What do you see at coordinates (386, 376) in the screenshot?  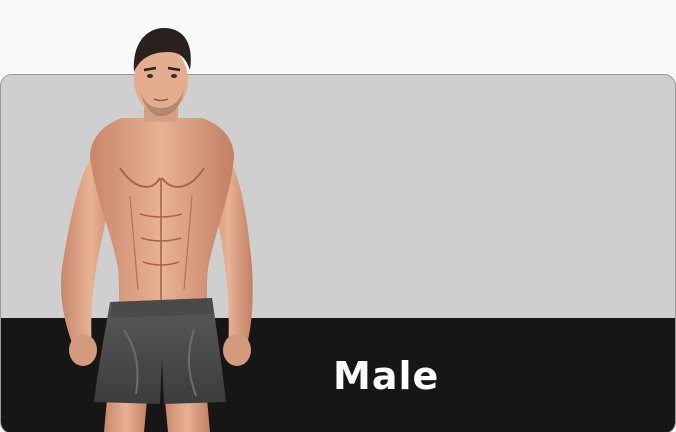 I see `option-label: Male` at bounding box center [386, 376].